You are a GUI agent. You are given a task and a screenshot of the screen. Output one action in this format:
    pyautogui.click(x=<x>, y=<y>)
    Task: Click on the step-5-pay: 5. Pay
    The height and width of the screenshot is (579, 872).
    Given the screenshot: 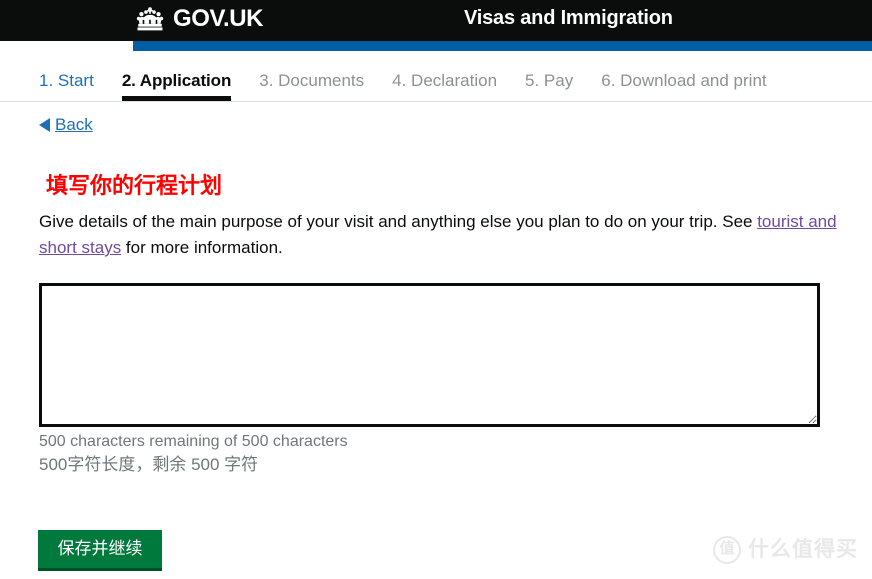 What is the action you would take?
    pyautogui.click(x=549, y=85)
    